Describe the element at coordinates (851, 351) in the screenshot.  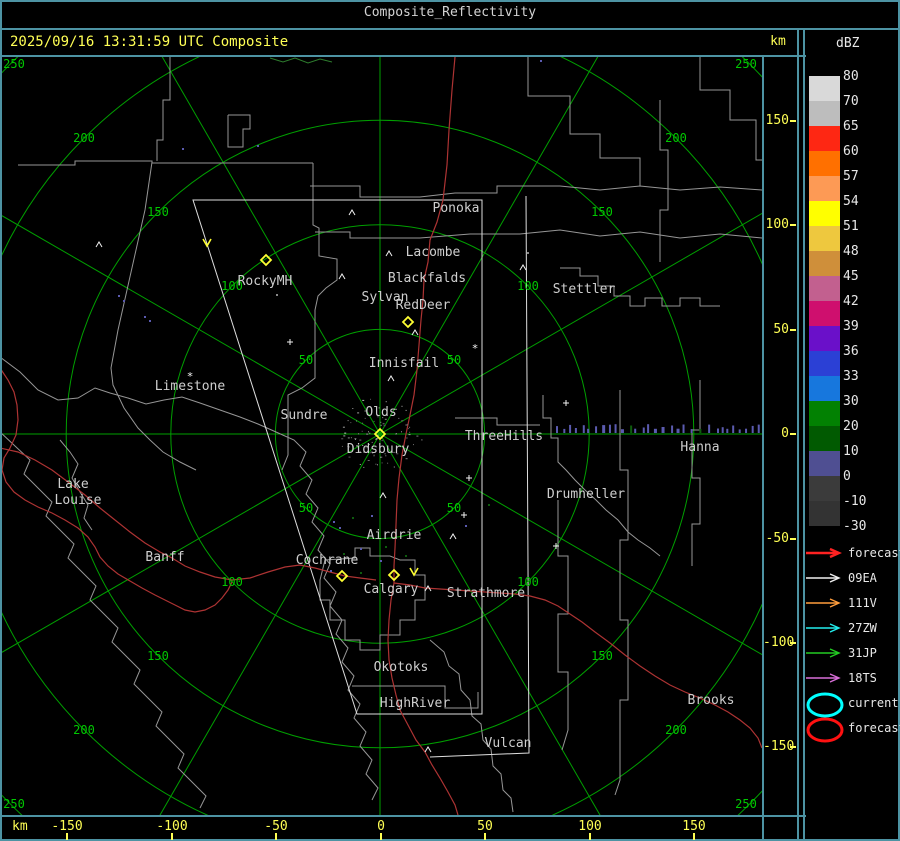
I see `colorbar-value: 36` at that location.